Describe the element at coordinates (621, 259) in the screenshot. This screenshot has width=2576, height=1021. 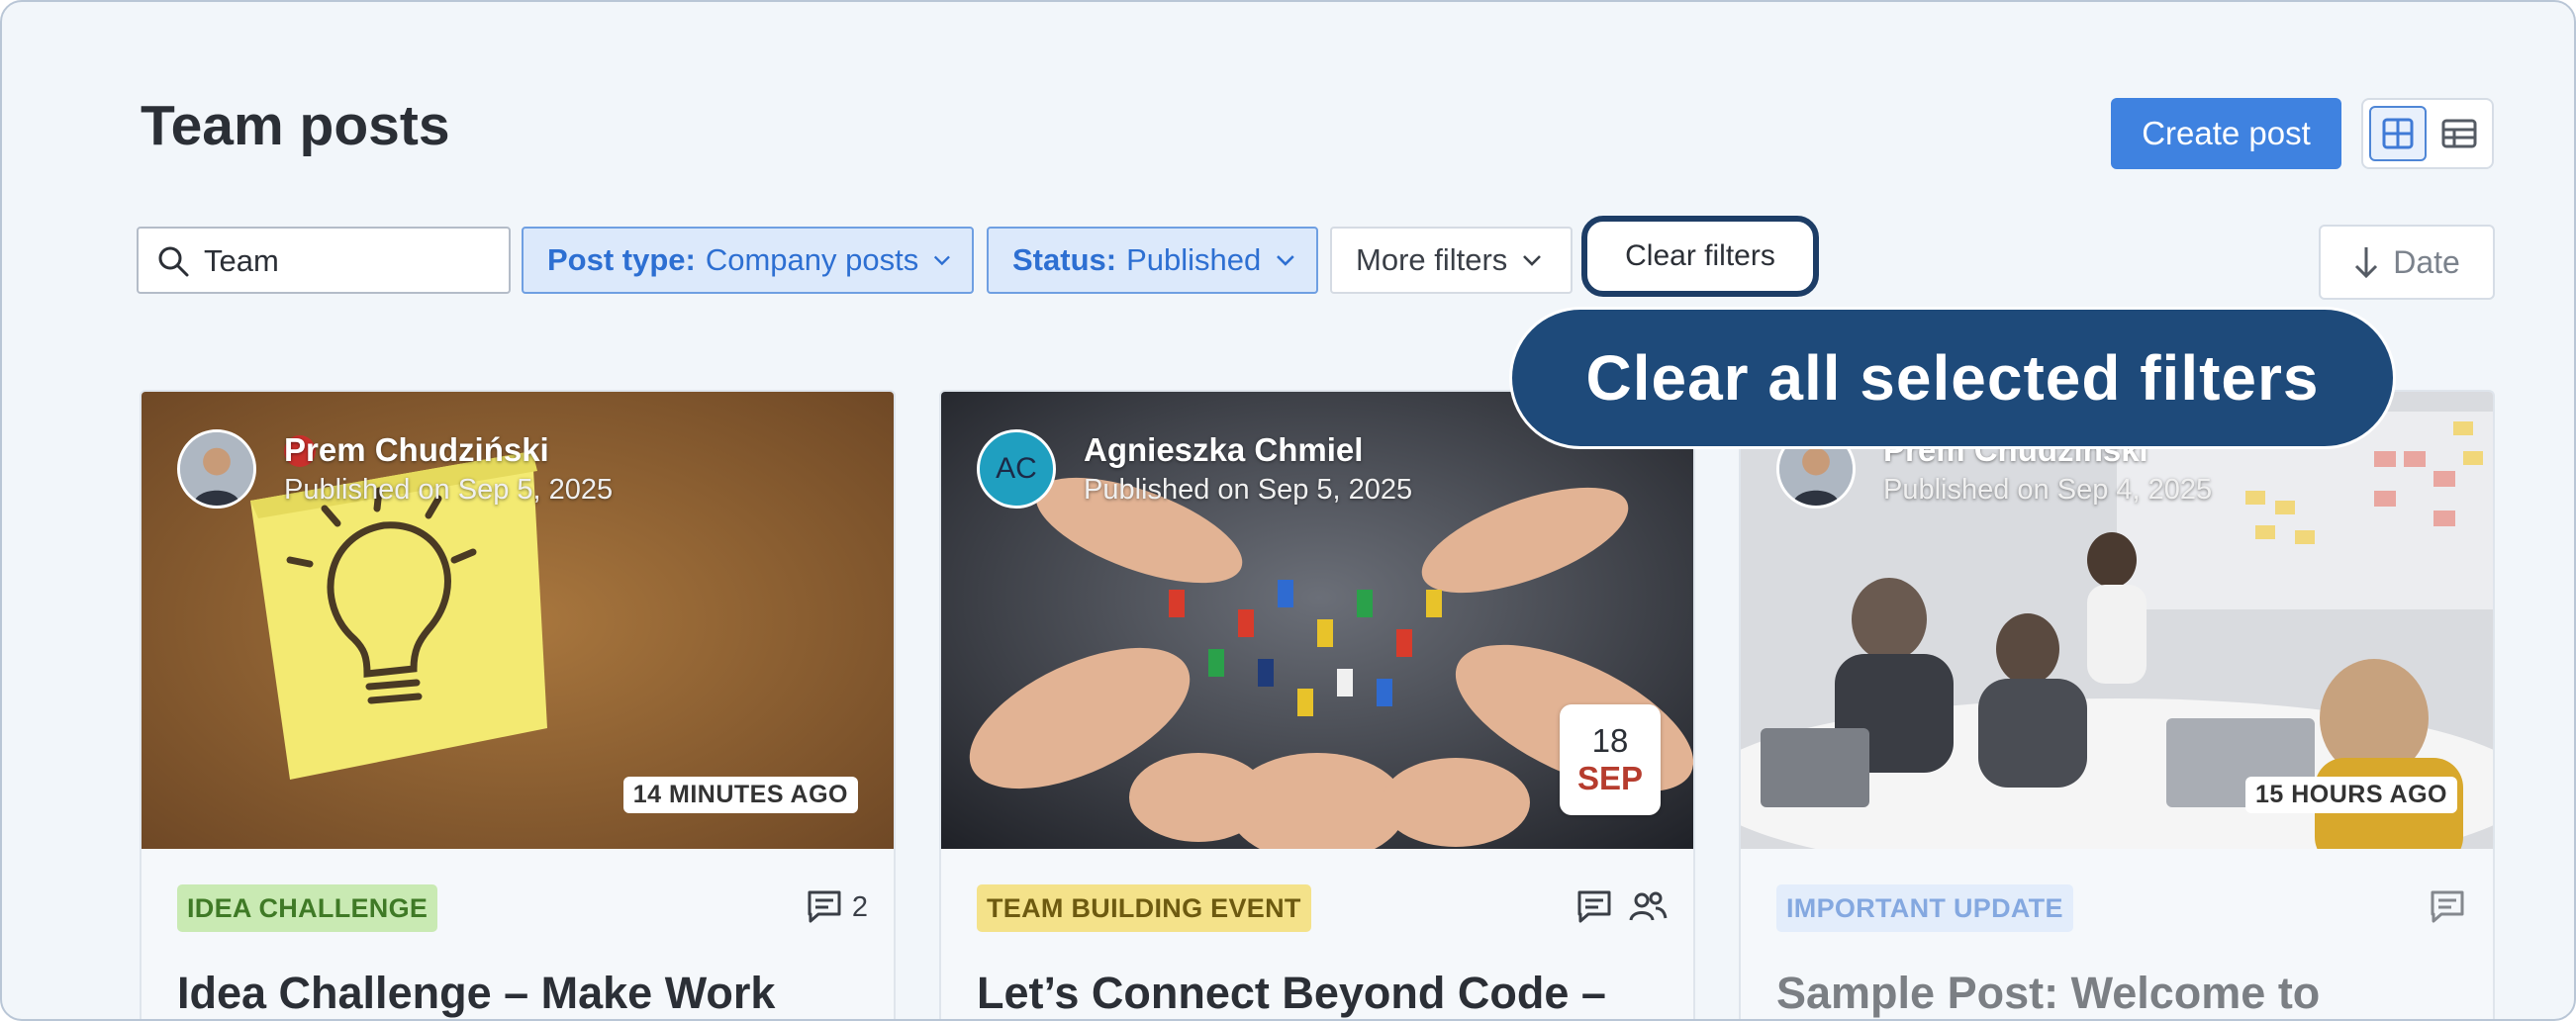
I see `post-type-label: Post type:` at that location.